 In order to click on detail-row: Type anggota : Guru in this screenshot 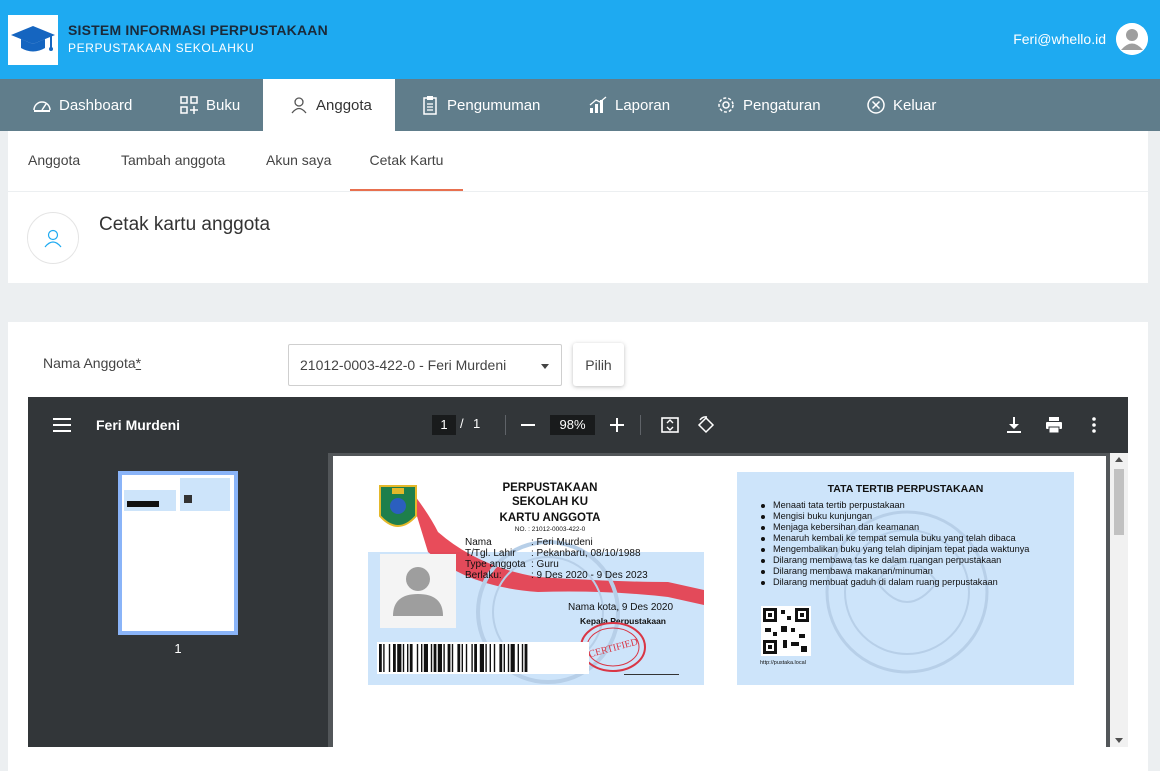, I will do `click(556, 564)`.